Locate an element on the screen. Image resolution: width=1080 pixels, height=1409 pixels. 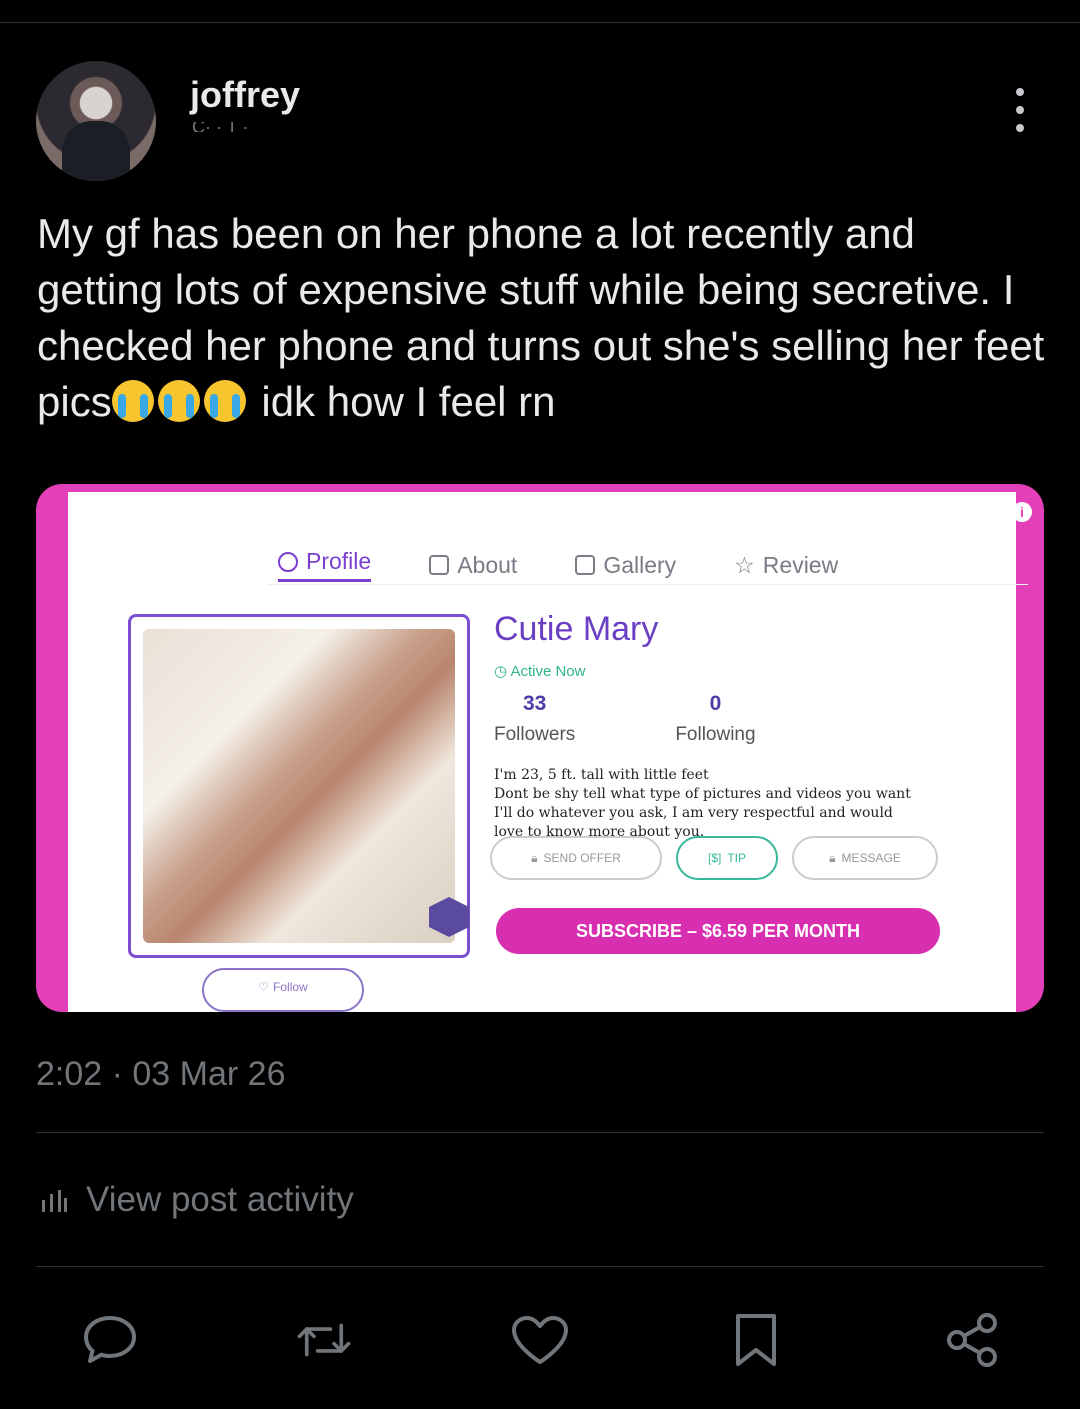
subscribe-button: SUBSCRIBE – $6.59 PER MONTH is located at coordinates (718, 931).